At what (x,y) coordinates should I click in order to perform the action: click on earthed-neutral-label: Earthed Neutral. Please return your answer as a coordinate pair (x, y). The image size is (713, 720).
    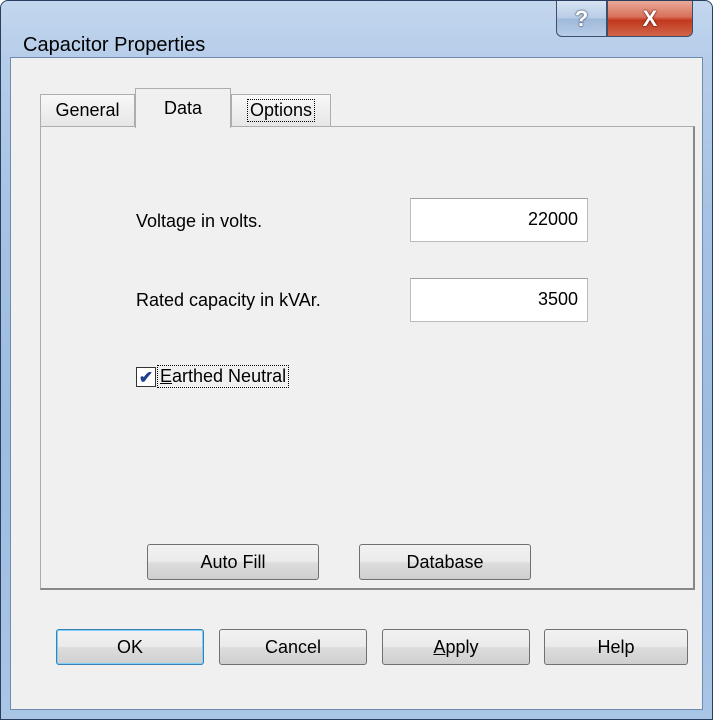
    Looking at the image, I should click on (223, 376).